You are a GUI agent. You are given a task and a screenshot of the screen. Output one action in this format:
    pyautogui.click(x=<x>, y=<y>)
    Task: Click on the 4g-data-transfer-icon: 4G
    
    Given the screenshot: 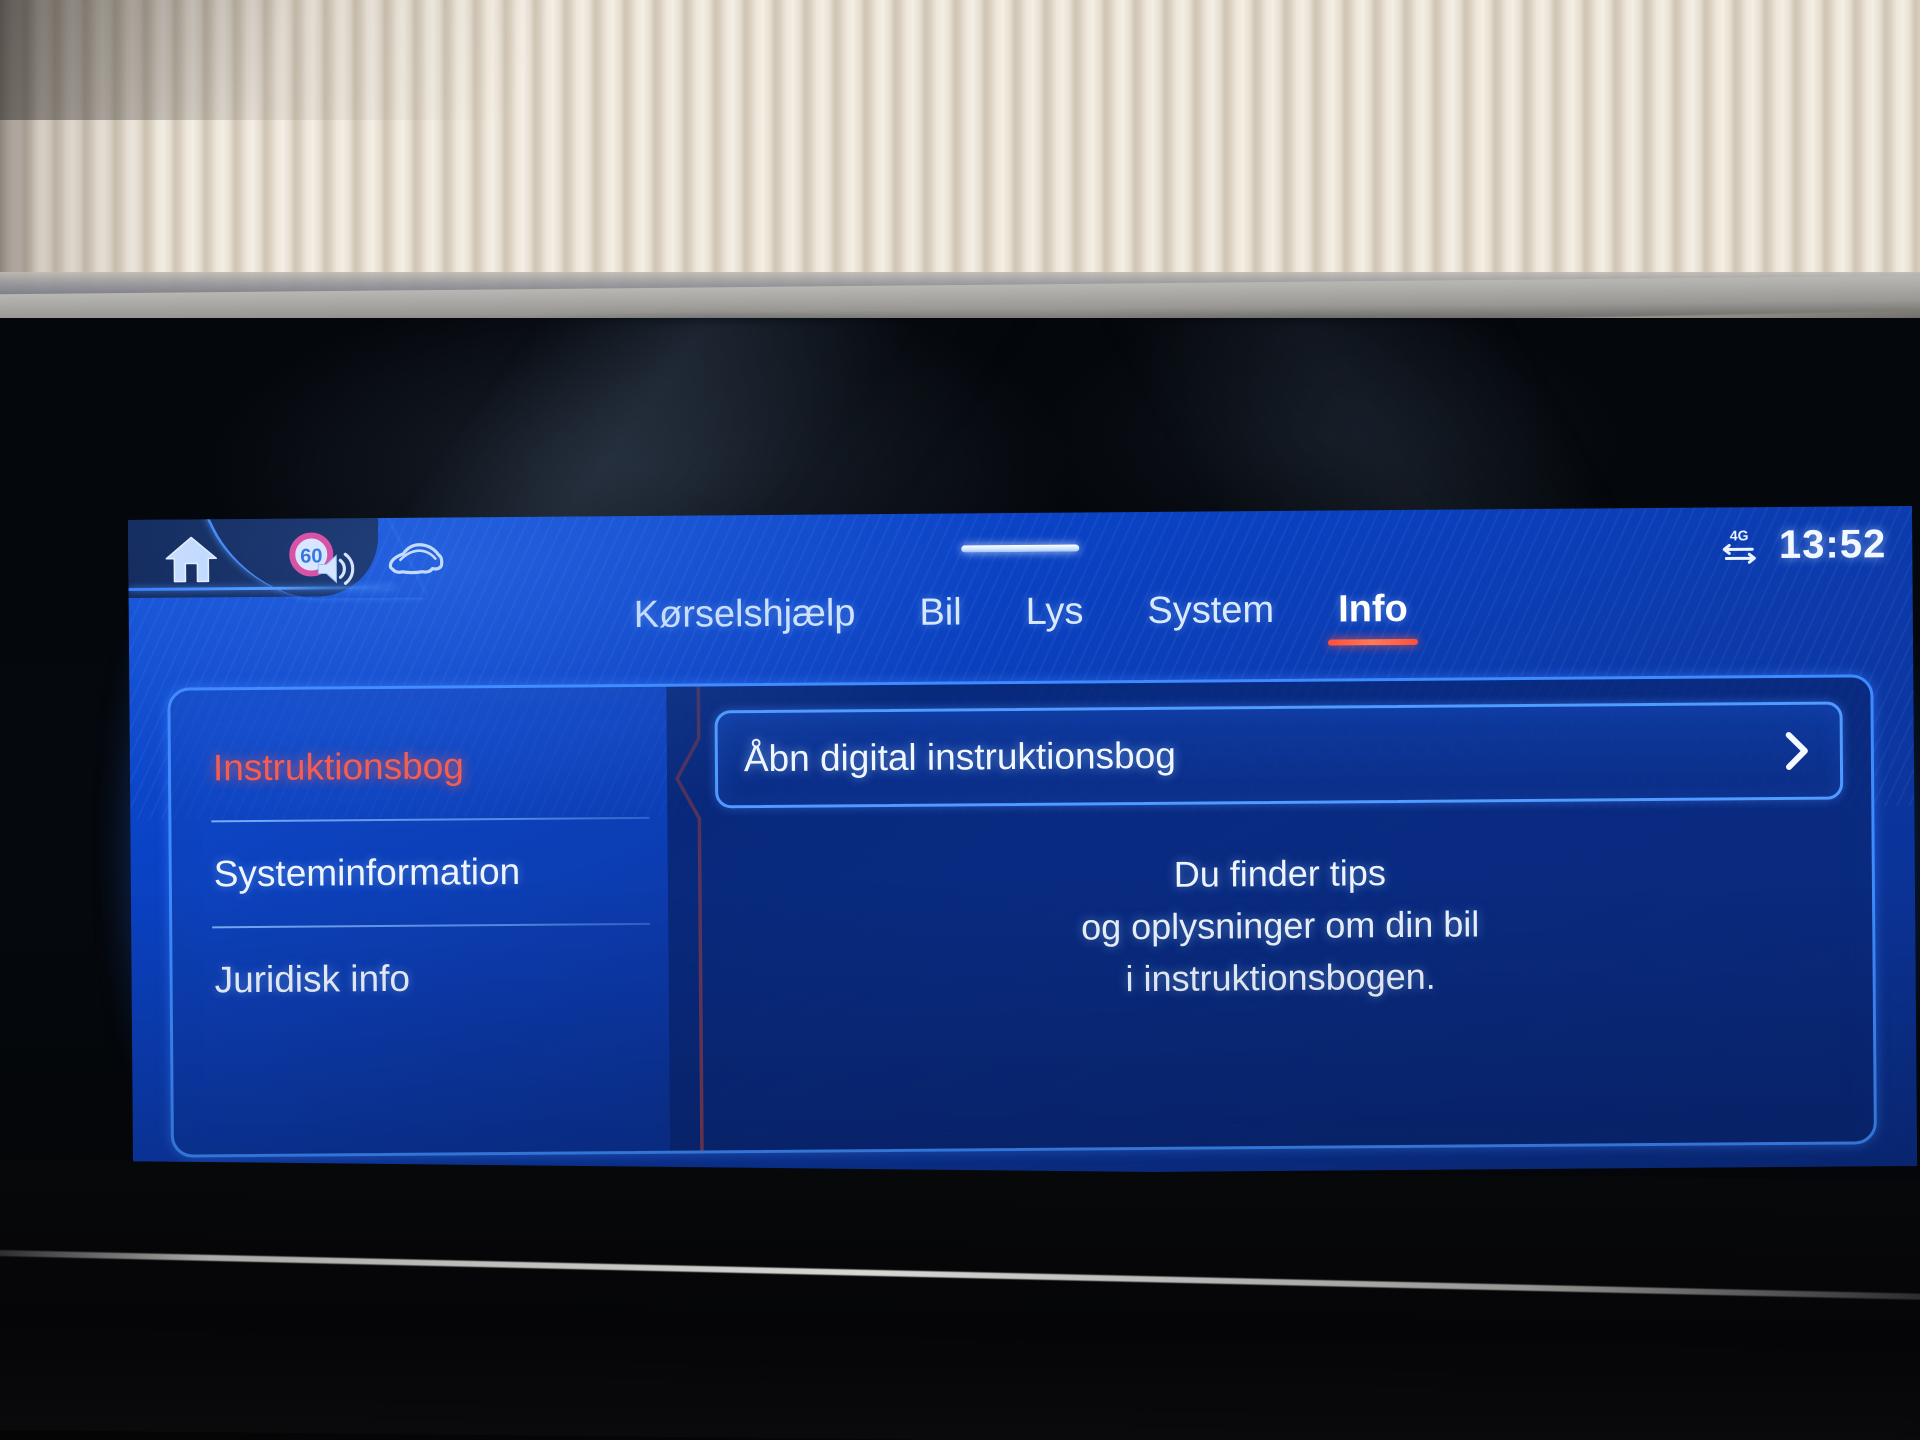 What is the action you would take?
    pyautogui.click(x=1739, y=545)
    